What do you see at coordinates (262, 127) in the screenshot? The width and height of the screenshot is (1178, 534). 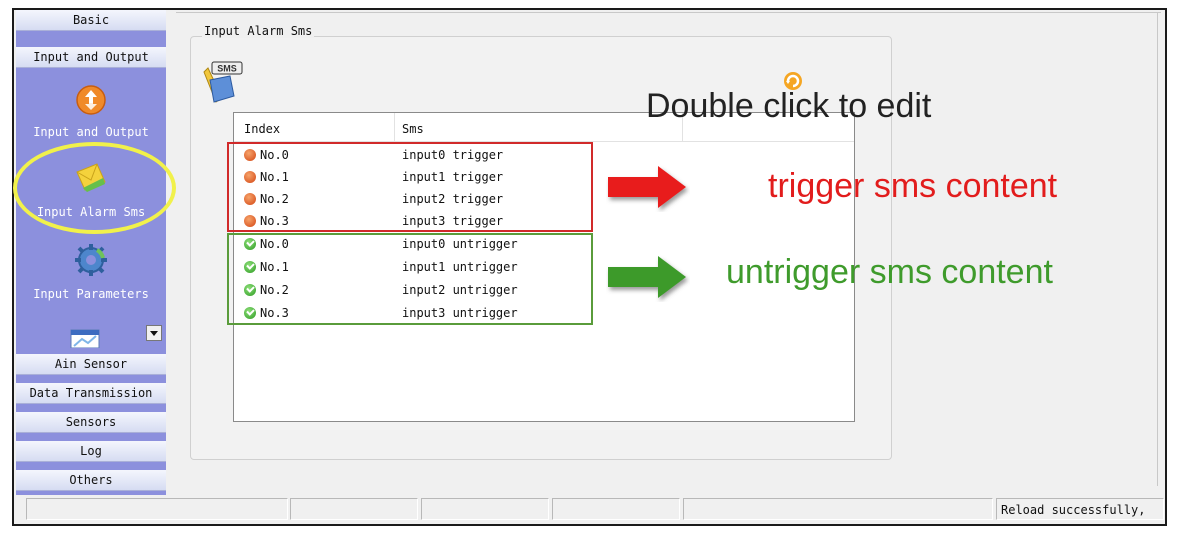 I see `column-header-index: Index` at bounding box center [262, 127].